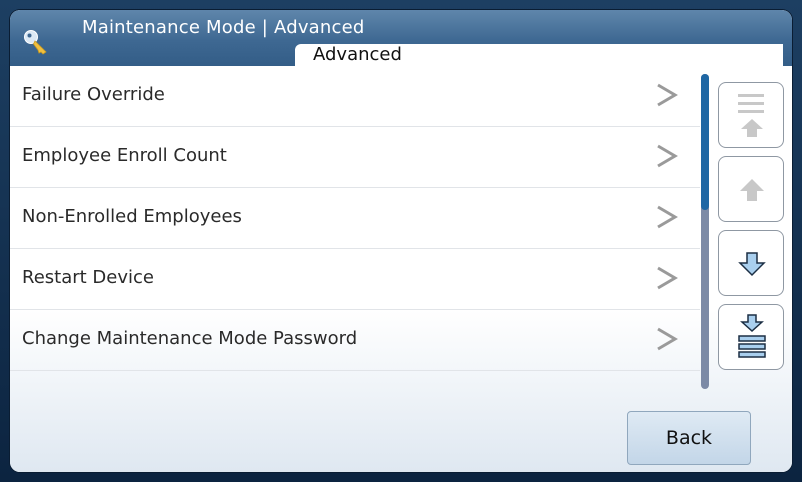 The image size is (802, 482). What do you see at coordinates (539, 55) in the screenshot?
I see `tab-advanced: Advanced` at bounding box center [539, 55].